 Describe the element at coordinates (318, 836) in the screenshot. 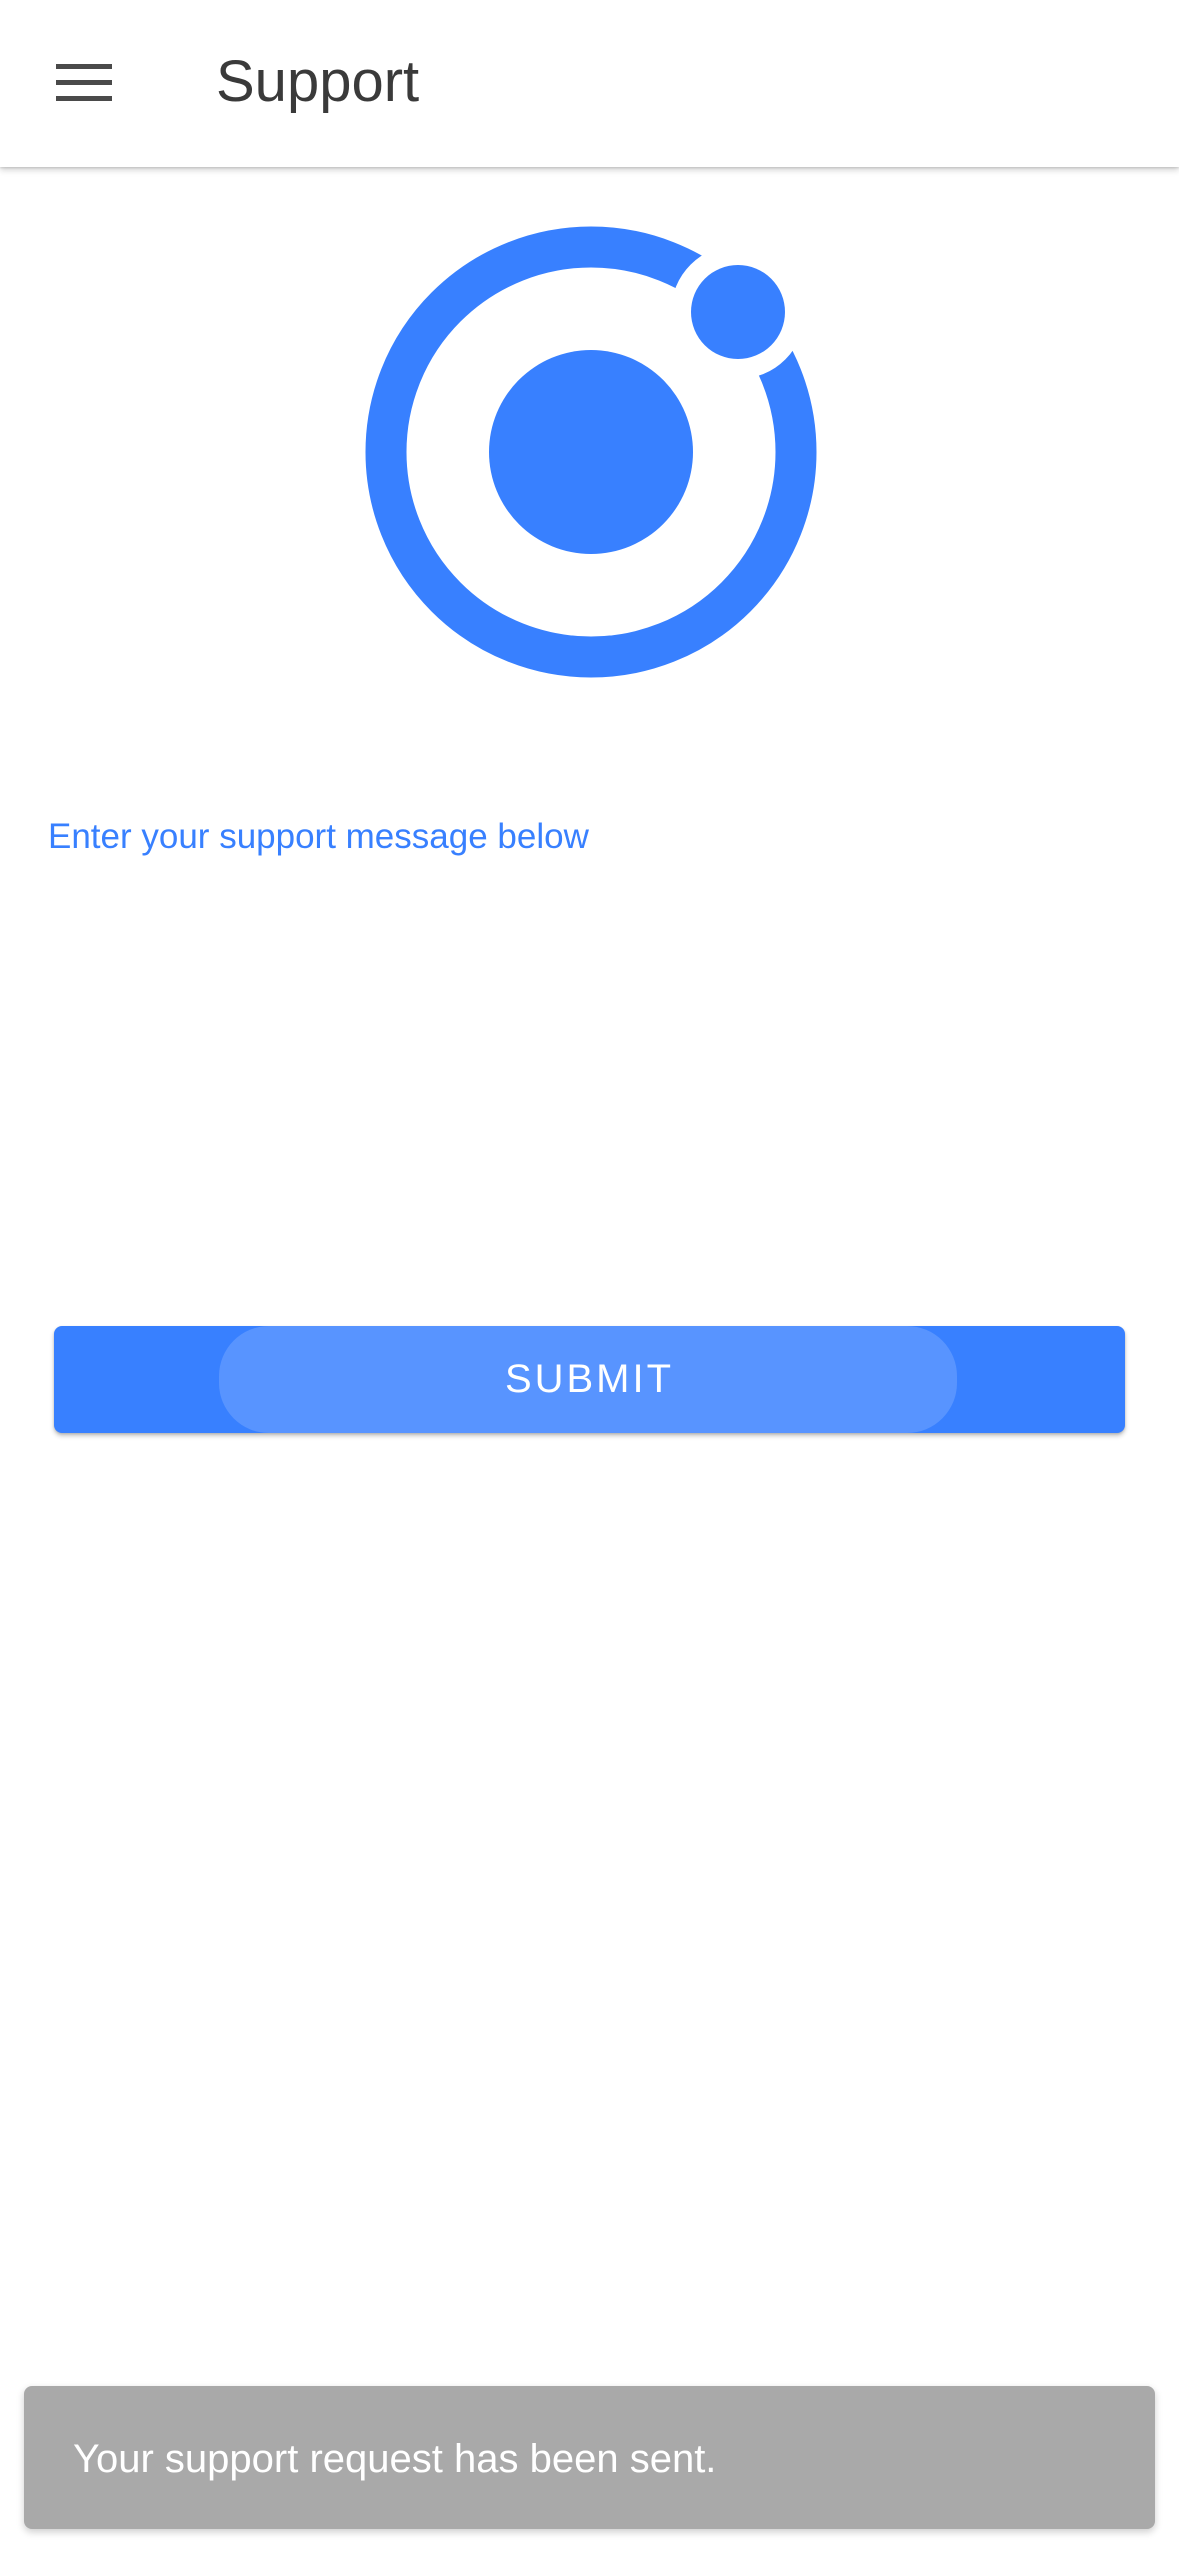

I see `message-label: Enter your support message below` at that location.